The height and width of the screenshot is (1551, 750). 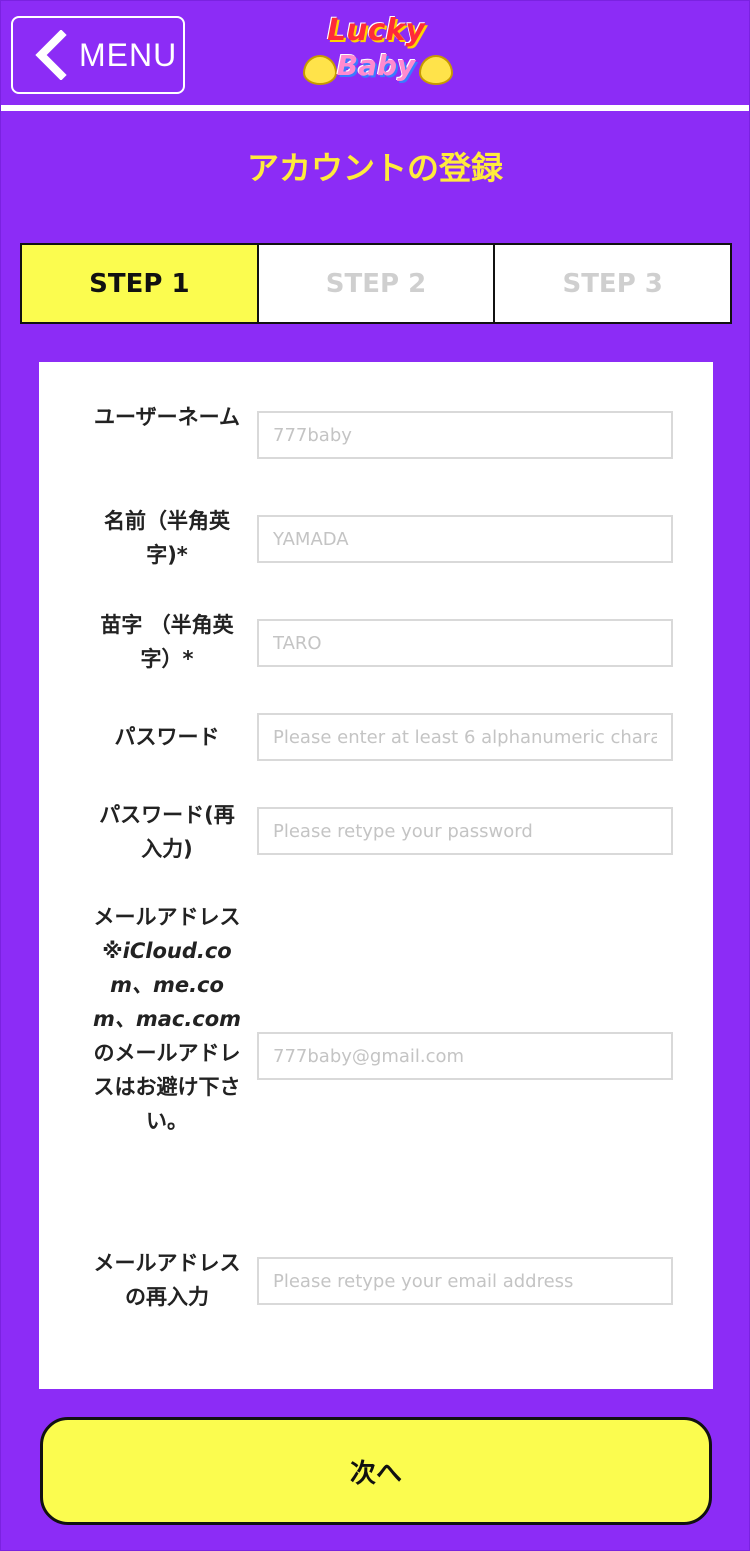 What do you see at coordinates (465, 1281) in the screenshot?
I see `email-confirm-input` at bounding box center [465, 1281].